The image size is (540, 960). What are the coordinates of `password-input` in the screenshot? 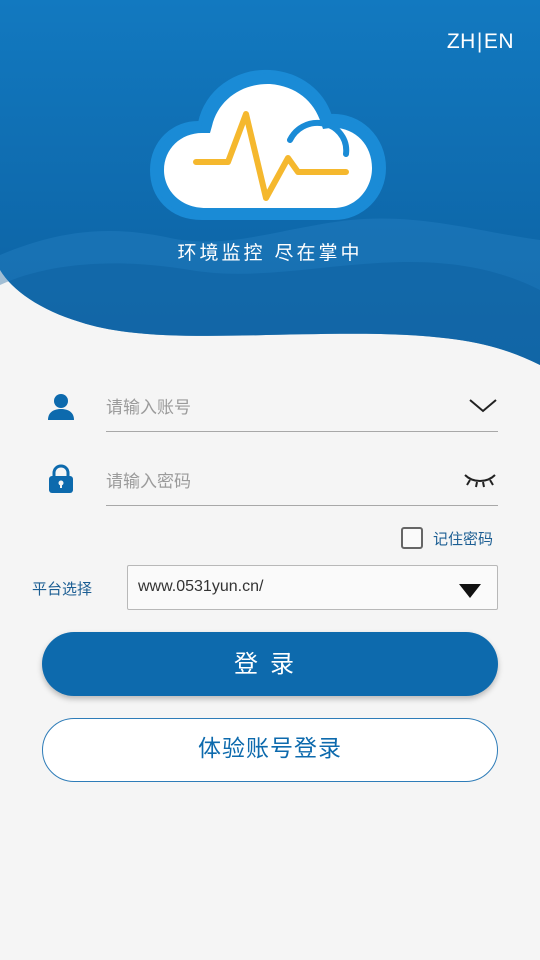 It's located at (302, 481).